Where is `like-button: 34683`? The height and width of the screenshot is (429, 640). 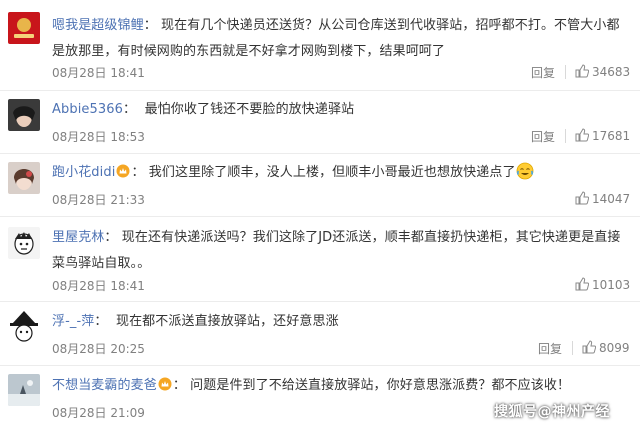
like-button: 34683 is located at coordinates (602, 71).